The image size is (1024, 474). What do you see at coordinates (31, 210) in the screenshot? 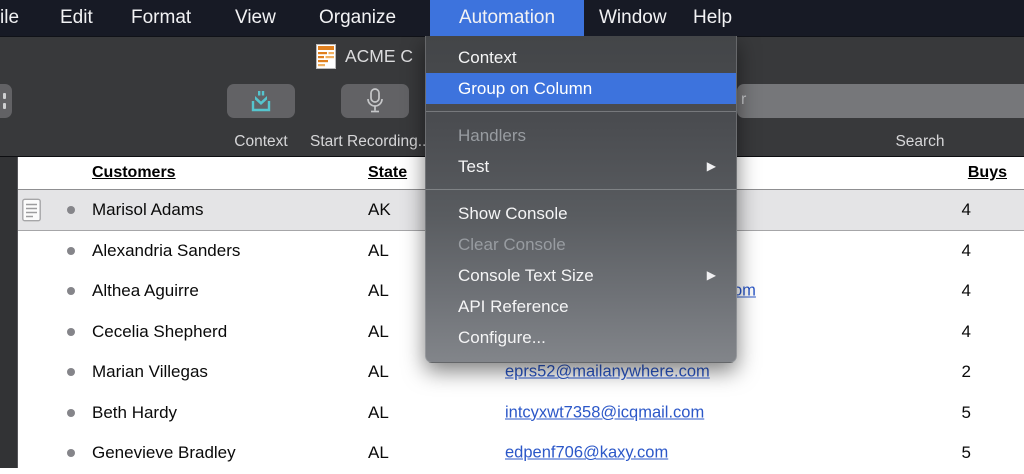
I see `record-document-icon` at bounding box center [31, 210].